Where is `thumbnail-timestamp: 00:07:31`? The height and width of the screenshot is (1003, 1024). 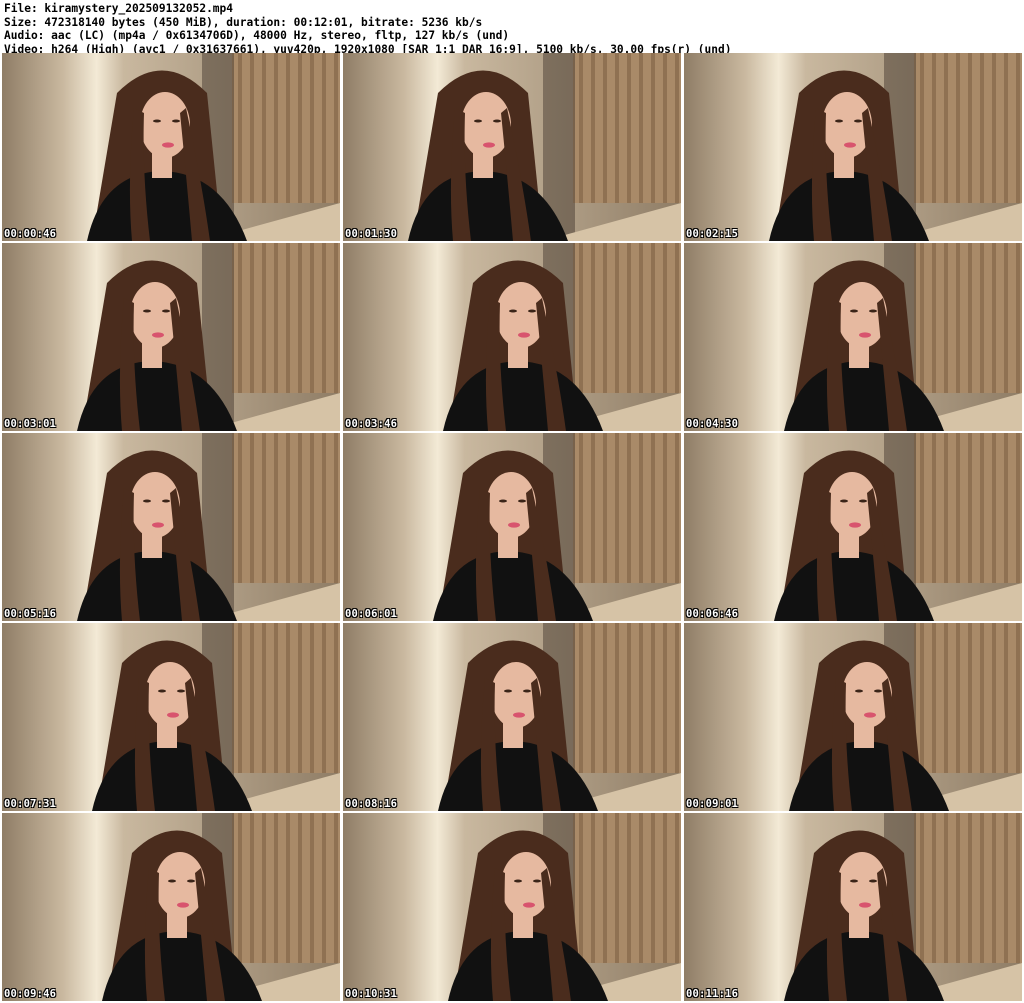
thumbnail-timestamp: 00:07:31 is located at coordinates (30, 804).